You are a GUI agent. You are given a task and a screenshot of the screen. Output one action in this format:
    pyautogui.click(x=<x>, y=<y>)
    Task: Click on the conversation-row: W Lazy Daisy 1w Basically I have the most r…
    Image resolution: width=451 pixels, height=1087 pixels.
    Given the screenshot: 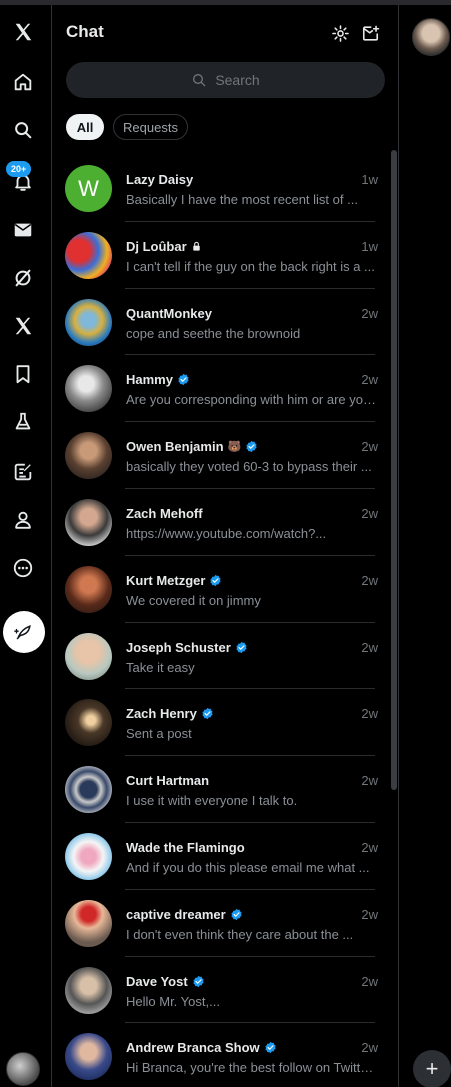 What is the action you would take?
    pyautogui.click(x=223, y=188)
    